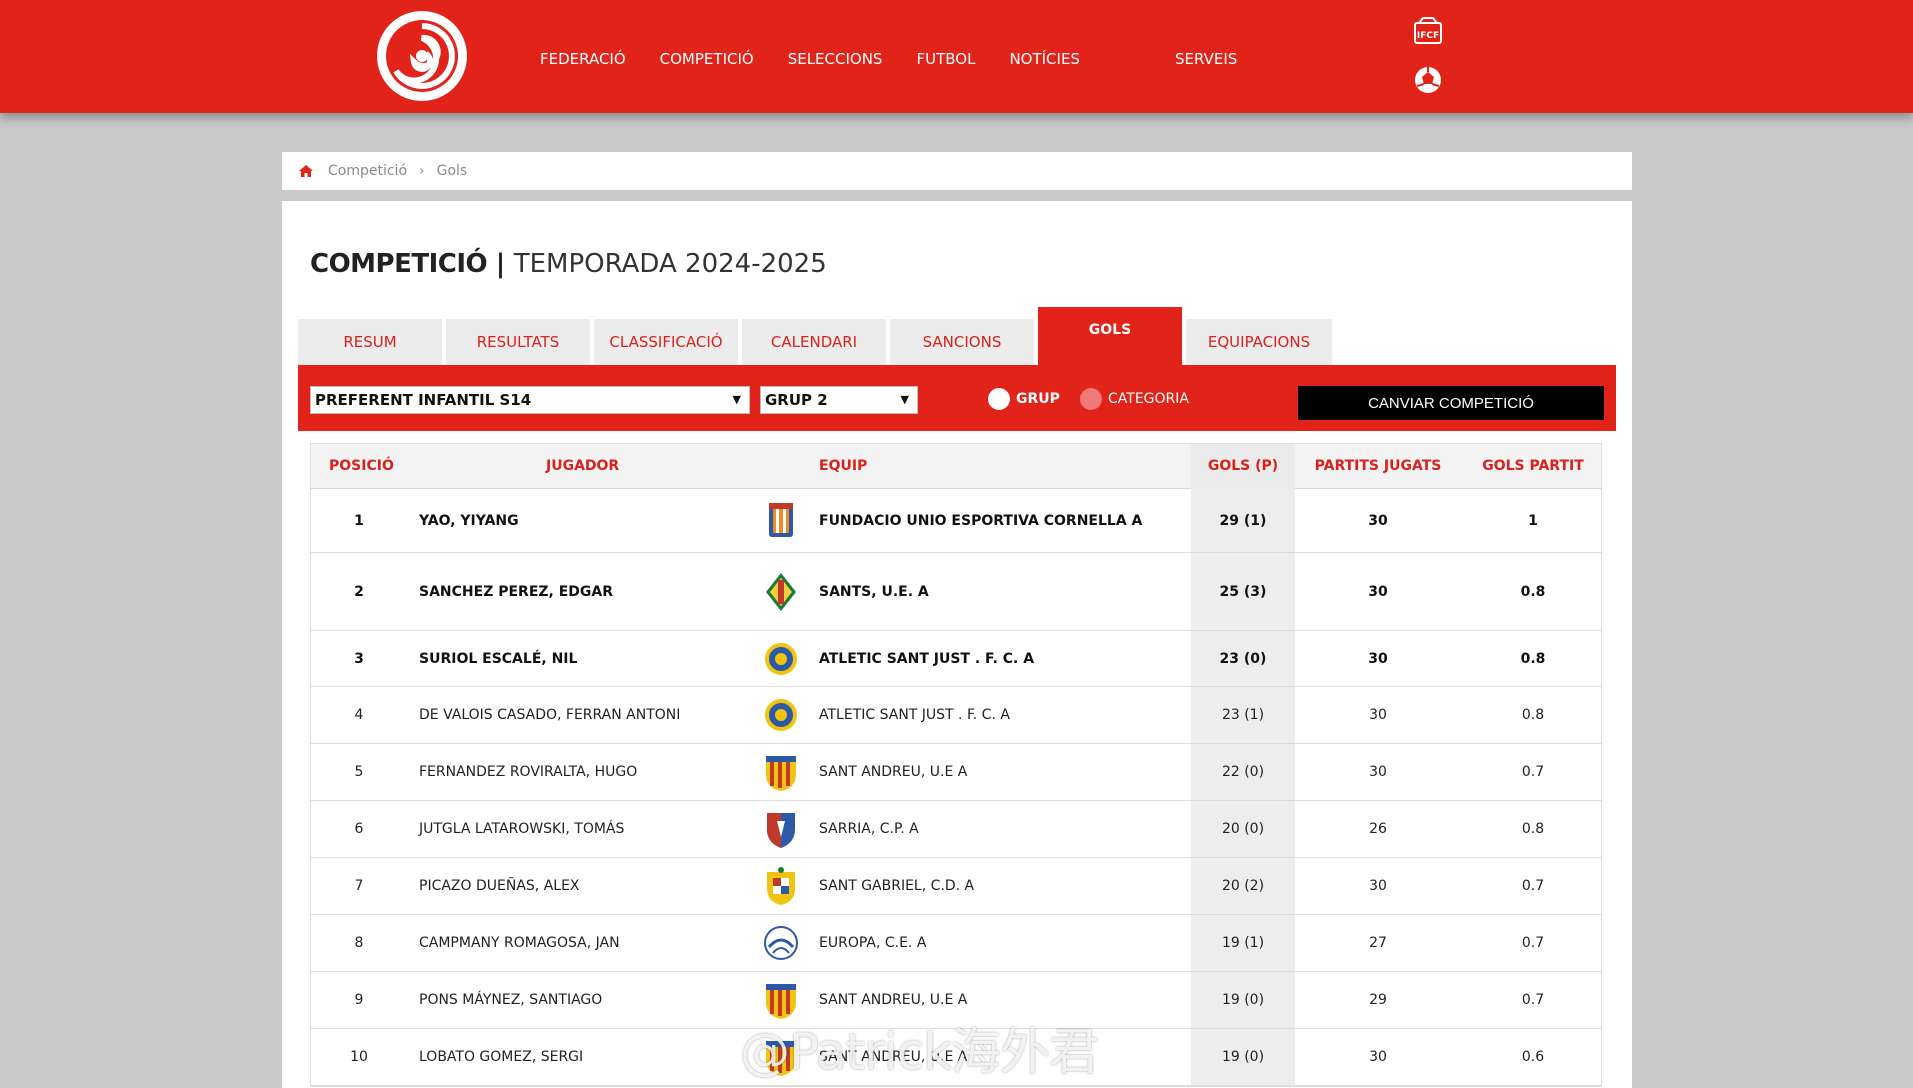 The image size is (1913, 1088). I want to click on nav-noticies: NOTÍCIES, so click(1044, 59).